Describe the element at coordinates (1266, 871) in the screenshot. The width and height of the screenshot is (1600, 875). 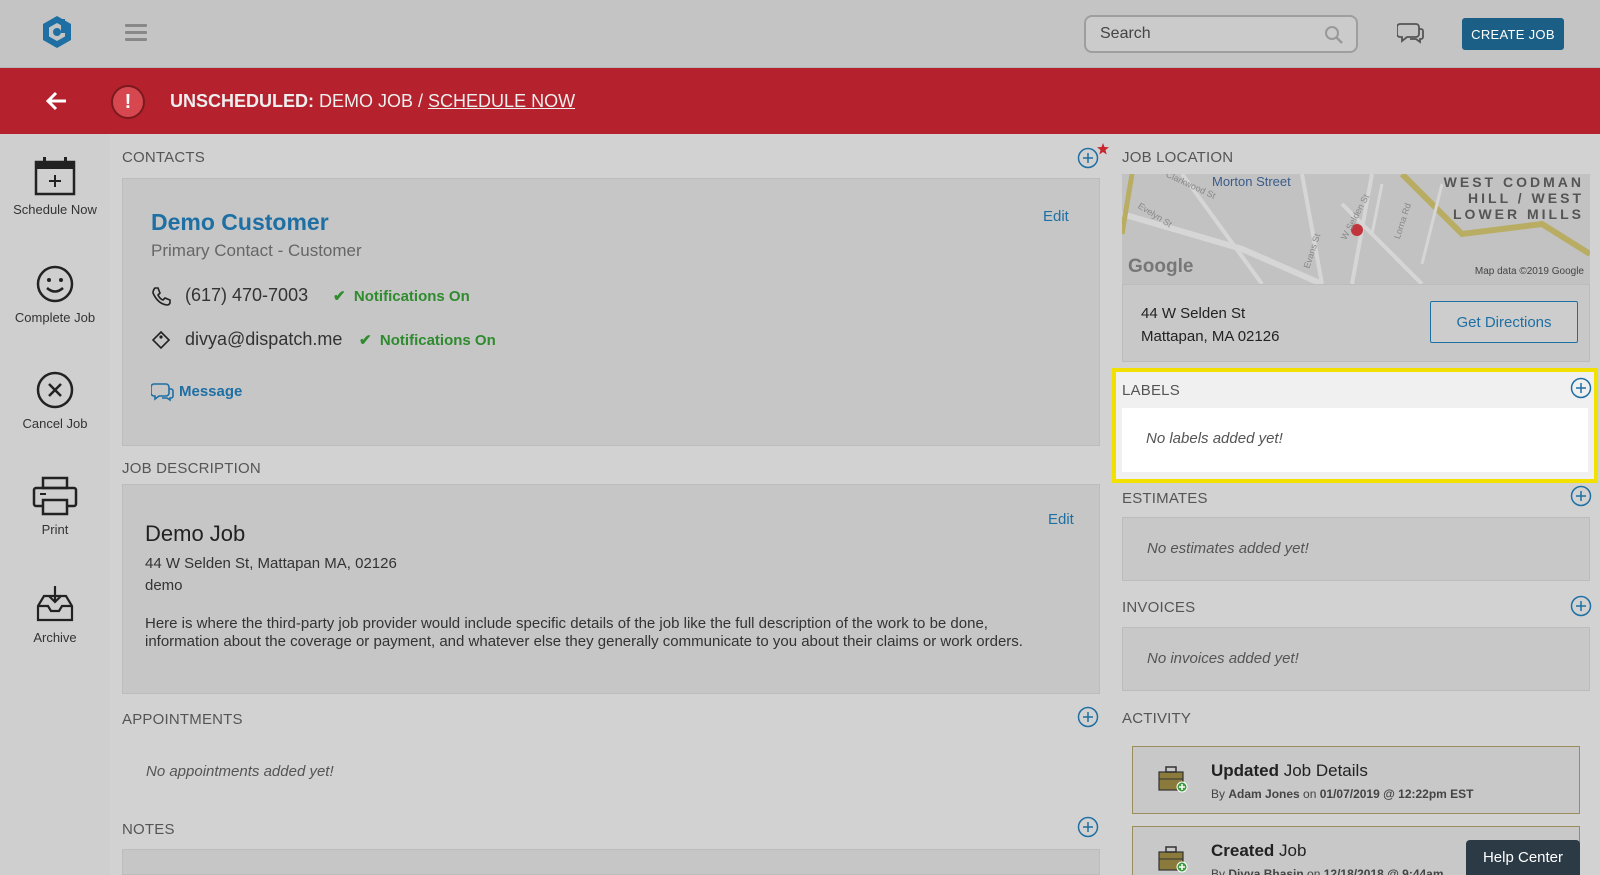
I see `activity-user: Divya Bhasin` at that location.